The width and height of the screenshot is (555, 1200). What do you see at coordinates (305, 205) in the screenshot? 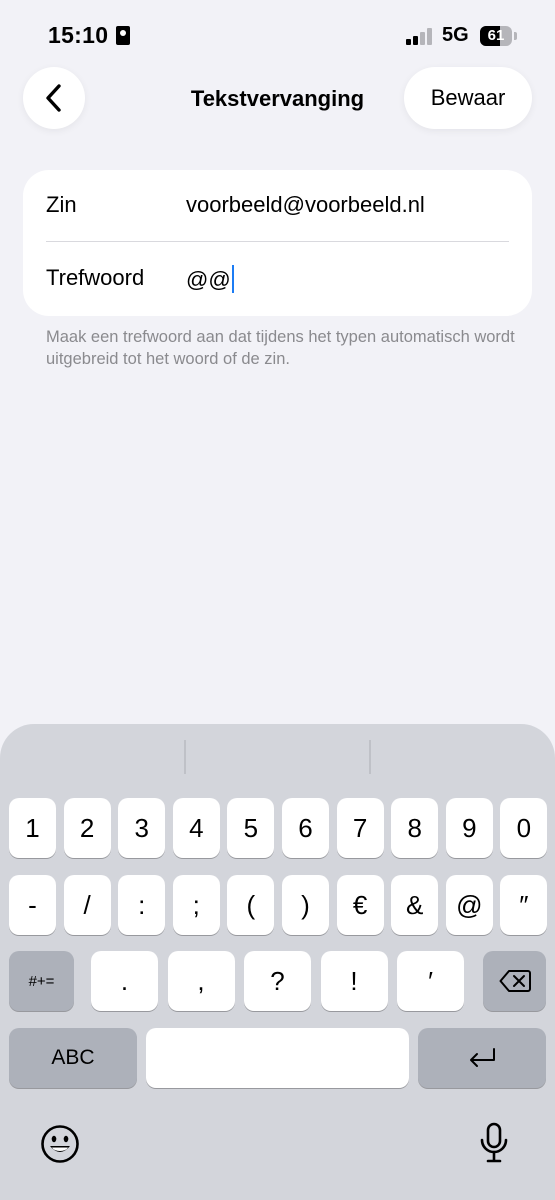
I see `phrase-field: voorbeeld@voorbeeld.nl` at bounding box center [305, 205].